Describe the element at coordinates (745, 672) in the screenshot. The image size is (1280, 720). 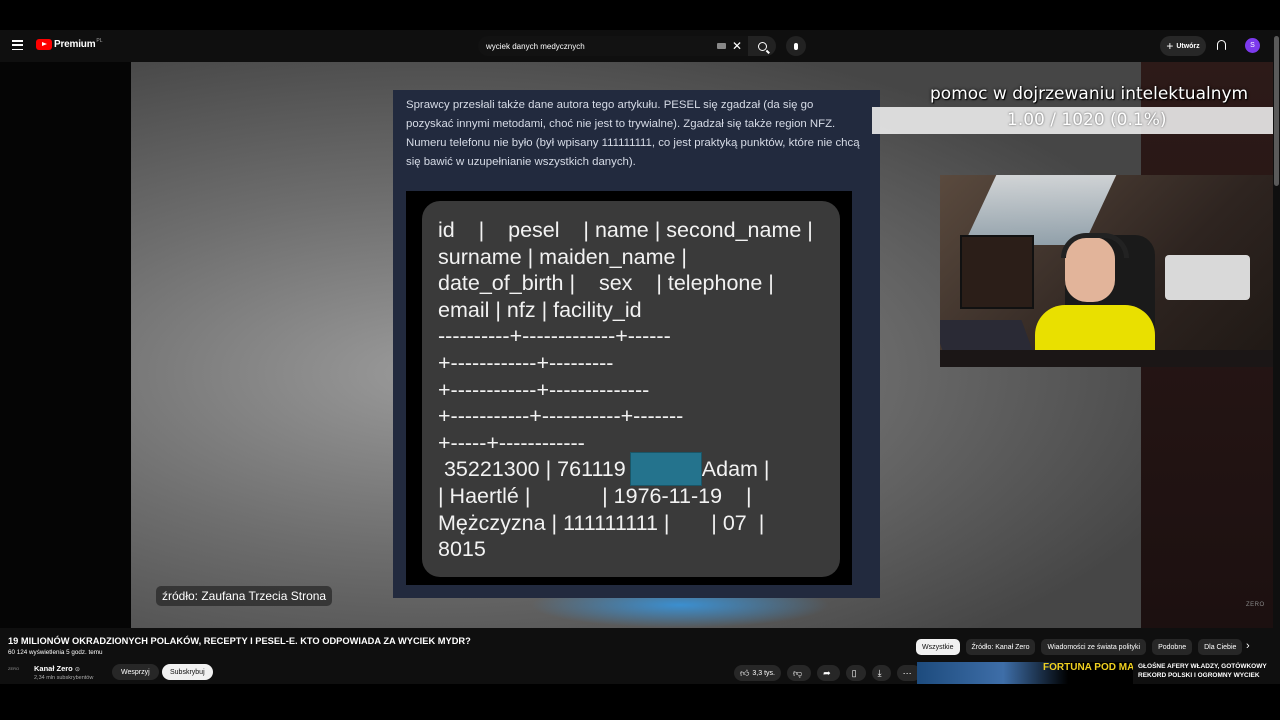
I see `thumbs-up-icon: 👍︎` at that location.